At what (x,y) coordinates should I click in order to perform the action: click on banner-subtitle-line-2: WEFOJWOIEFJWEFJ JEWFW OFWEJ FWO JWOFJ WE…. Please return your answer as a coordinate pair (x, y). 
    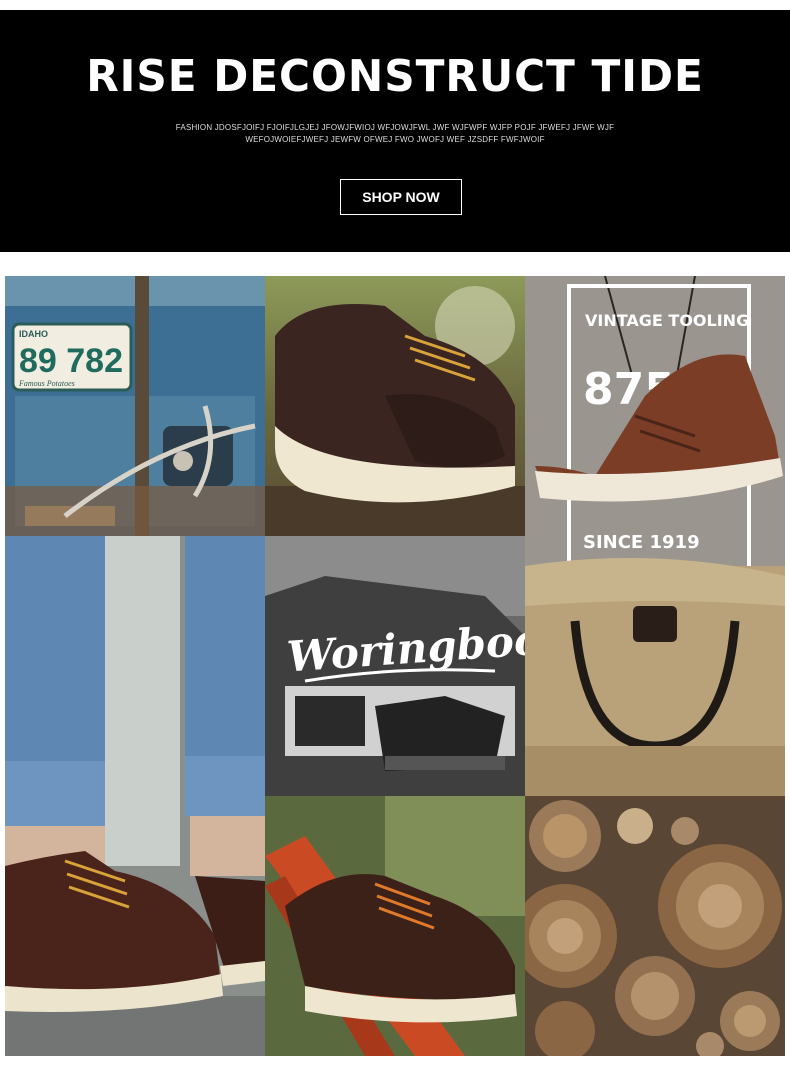
    Looking at the image, I should click on (395, 139).